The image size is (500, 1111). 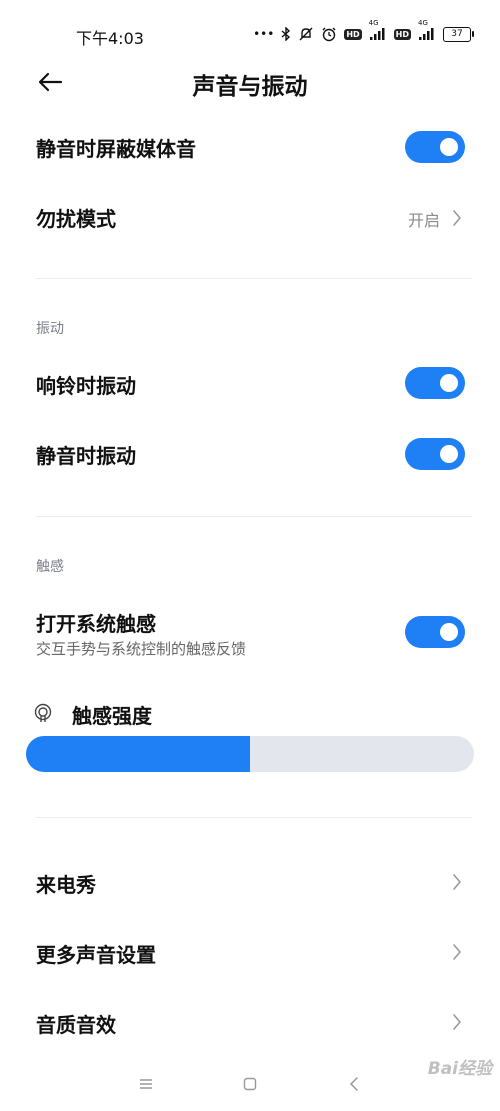 I want to click on back-nav-icon, so click(x=354, y=1084).